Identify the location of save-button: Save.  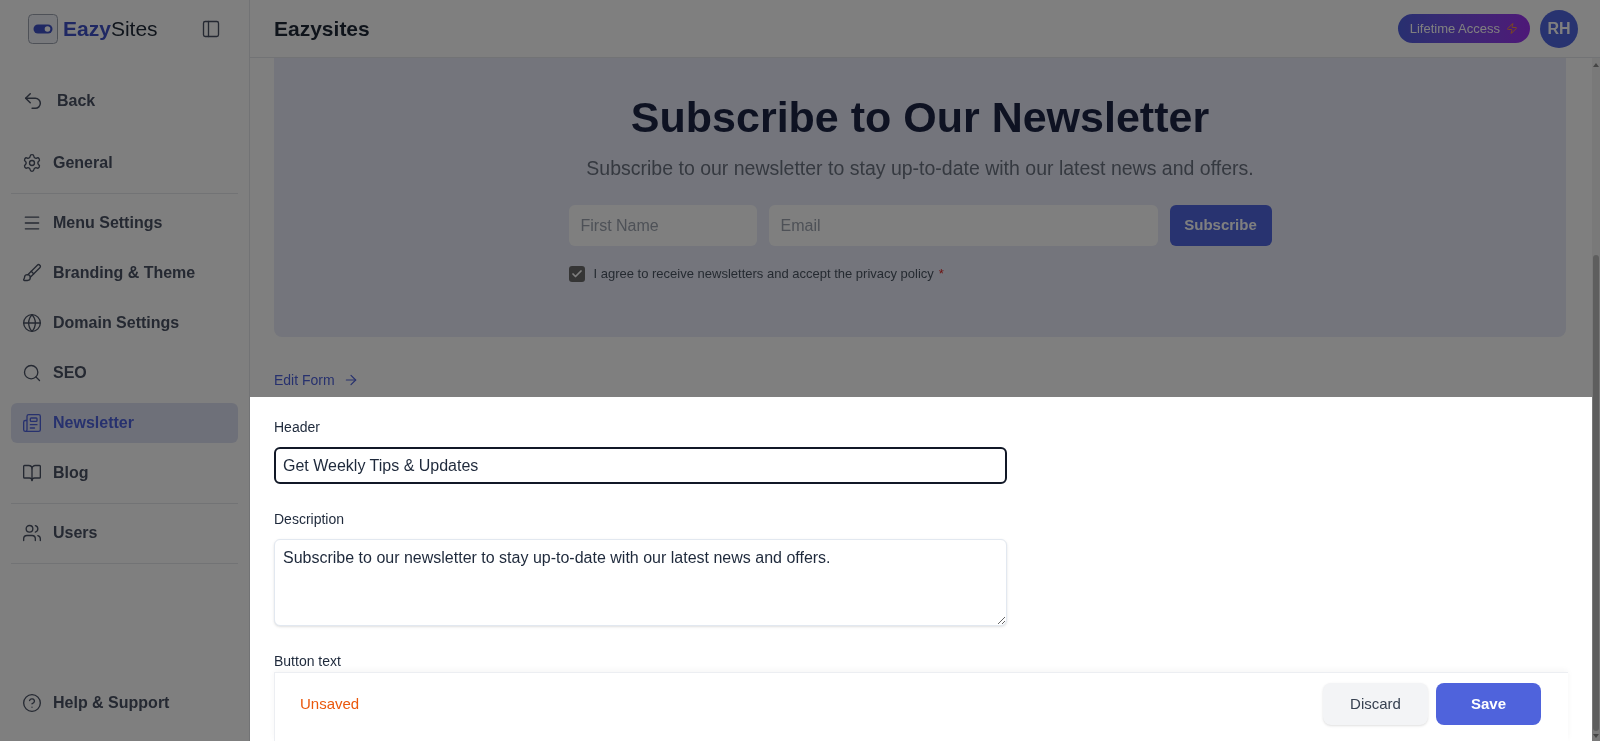
(1488, 704).